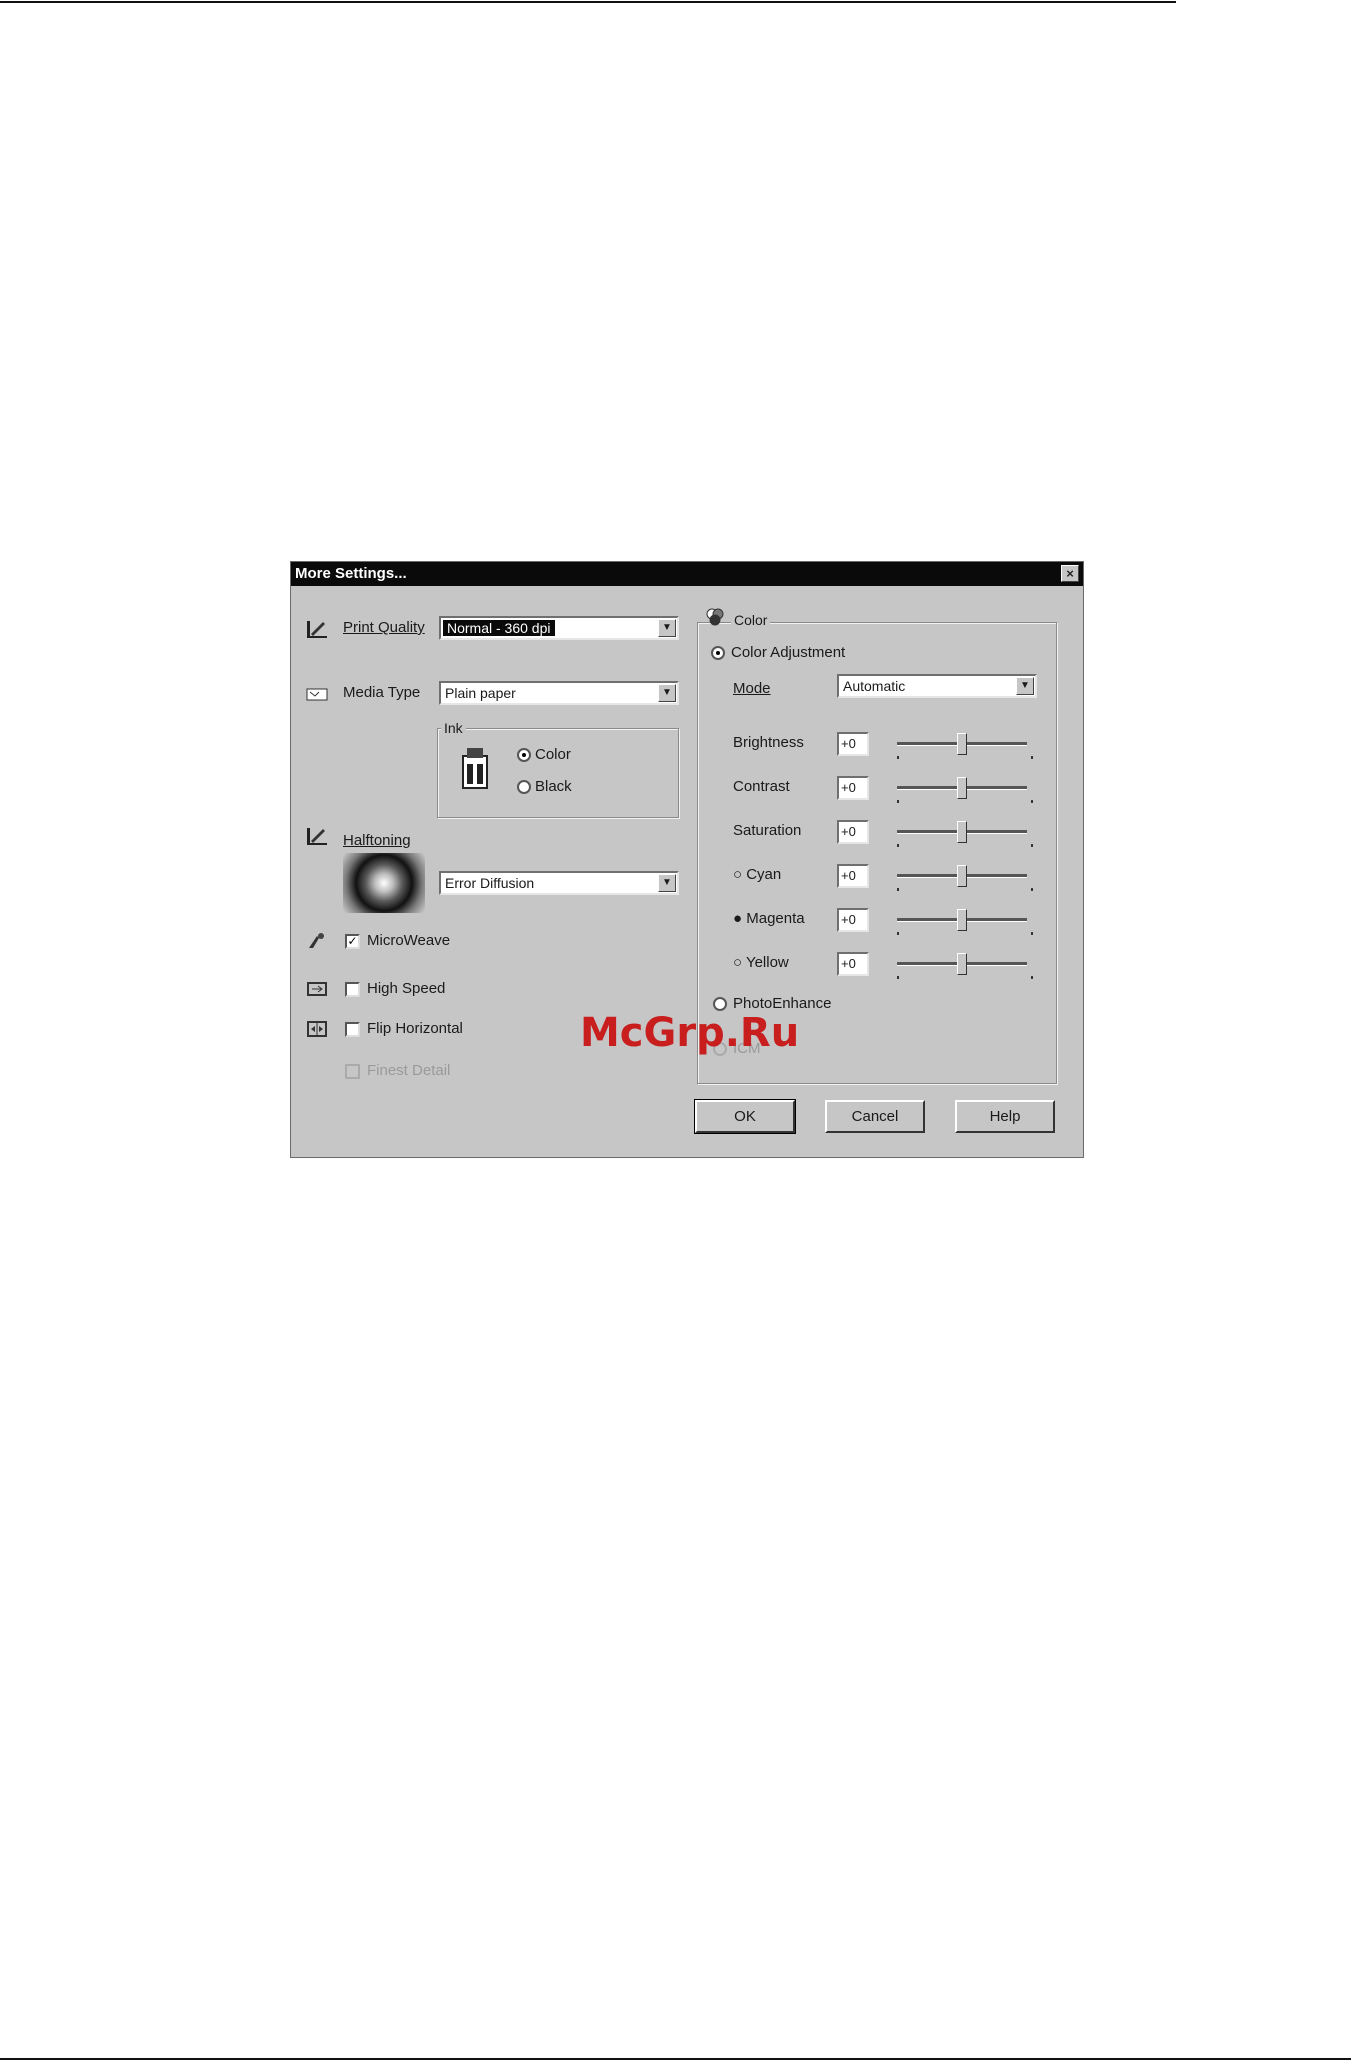 This screenshot has width=1351, height=2062. Describe the element at coordinates (937, 686) in the screenshot. I see `mode-select: Automatic ▼` at that location.